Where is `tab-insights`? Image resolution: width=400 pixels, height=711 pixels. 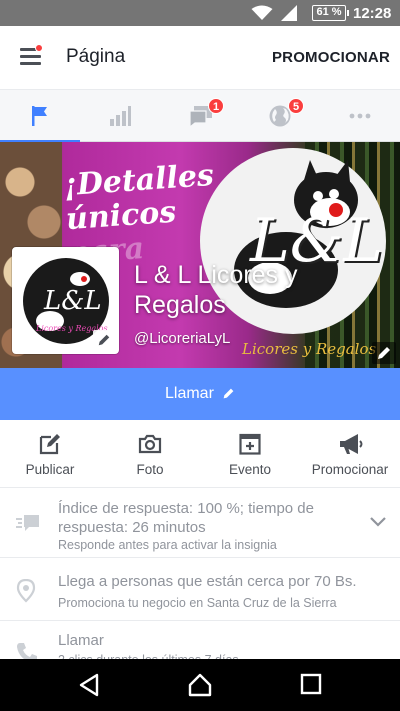 tab-insights is located at coordinates (120, 116).